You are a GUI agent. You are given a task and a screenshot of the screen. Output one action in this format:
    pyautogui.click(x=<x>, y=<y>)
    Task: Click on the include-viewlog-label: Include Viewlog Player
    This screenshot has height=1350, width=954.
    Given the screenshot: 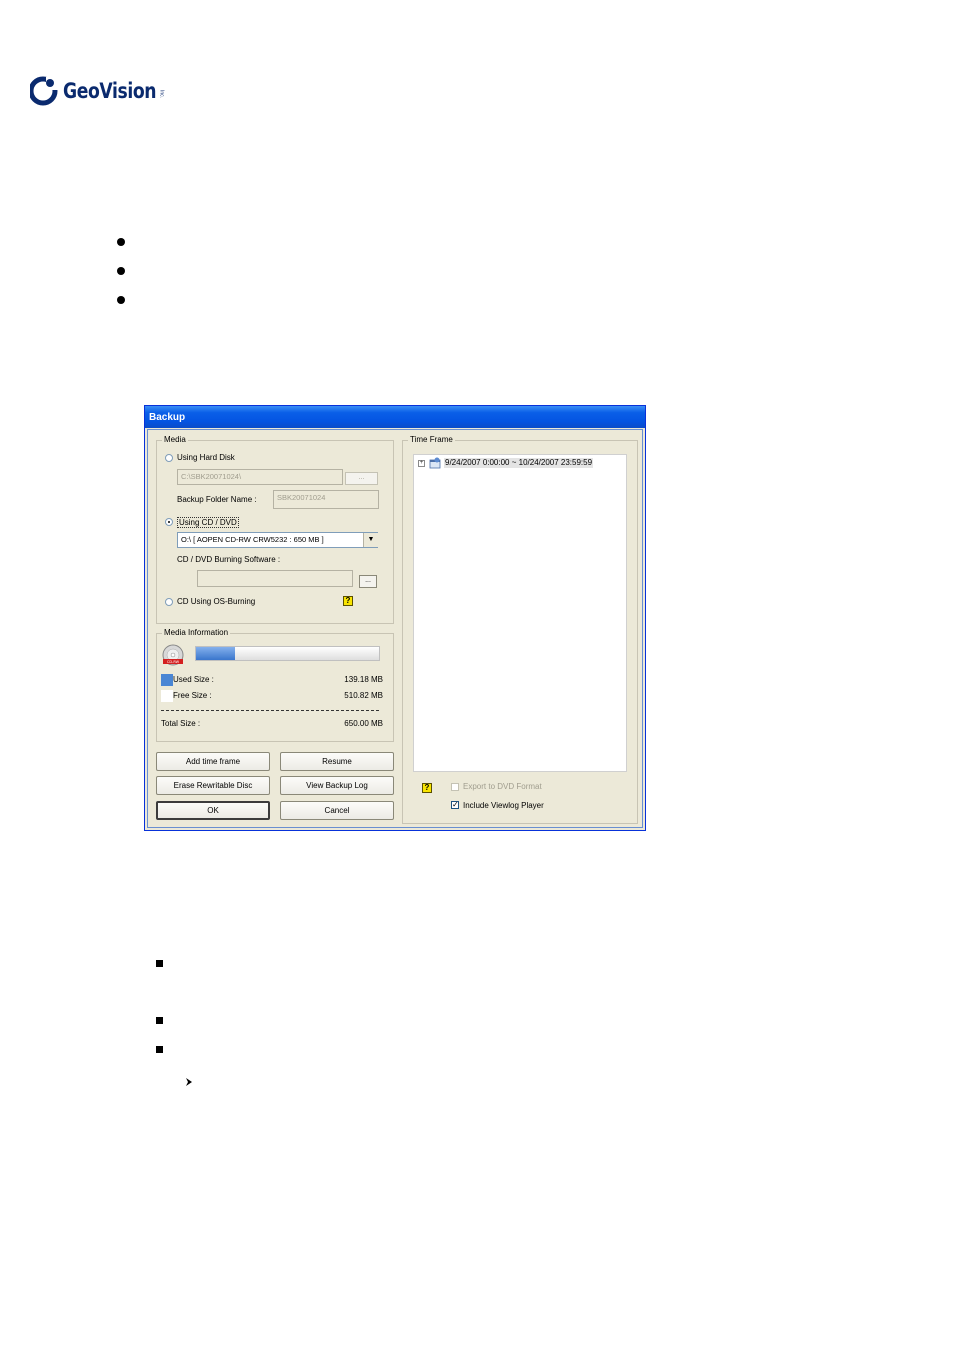 What is the action you would take?
    pyautogui.click(x=503, y=805)
    